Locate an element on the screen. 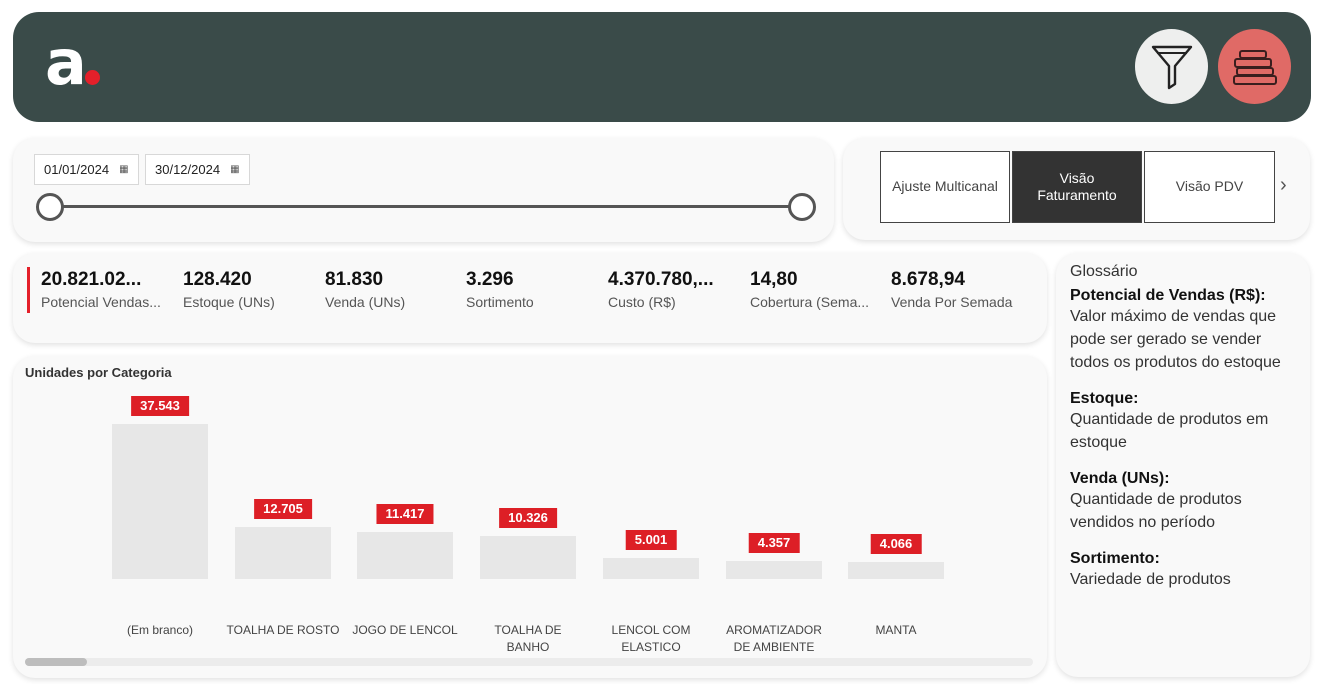  chart-data-label: 4.357 is located at coordinates (774, 543).